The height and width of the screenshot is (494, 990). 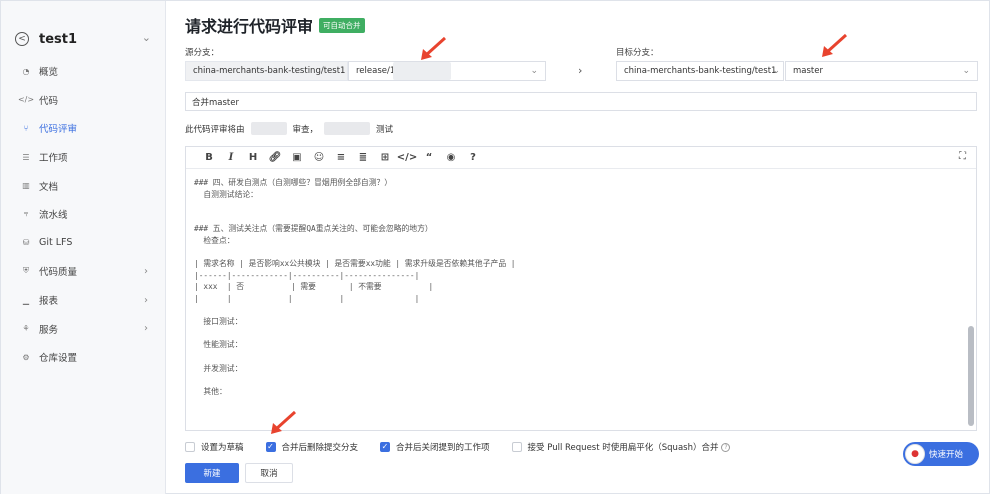 I want to click on source-branch-select: release/1 ⌄, so click(x=447, y=71).